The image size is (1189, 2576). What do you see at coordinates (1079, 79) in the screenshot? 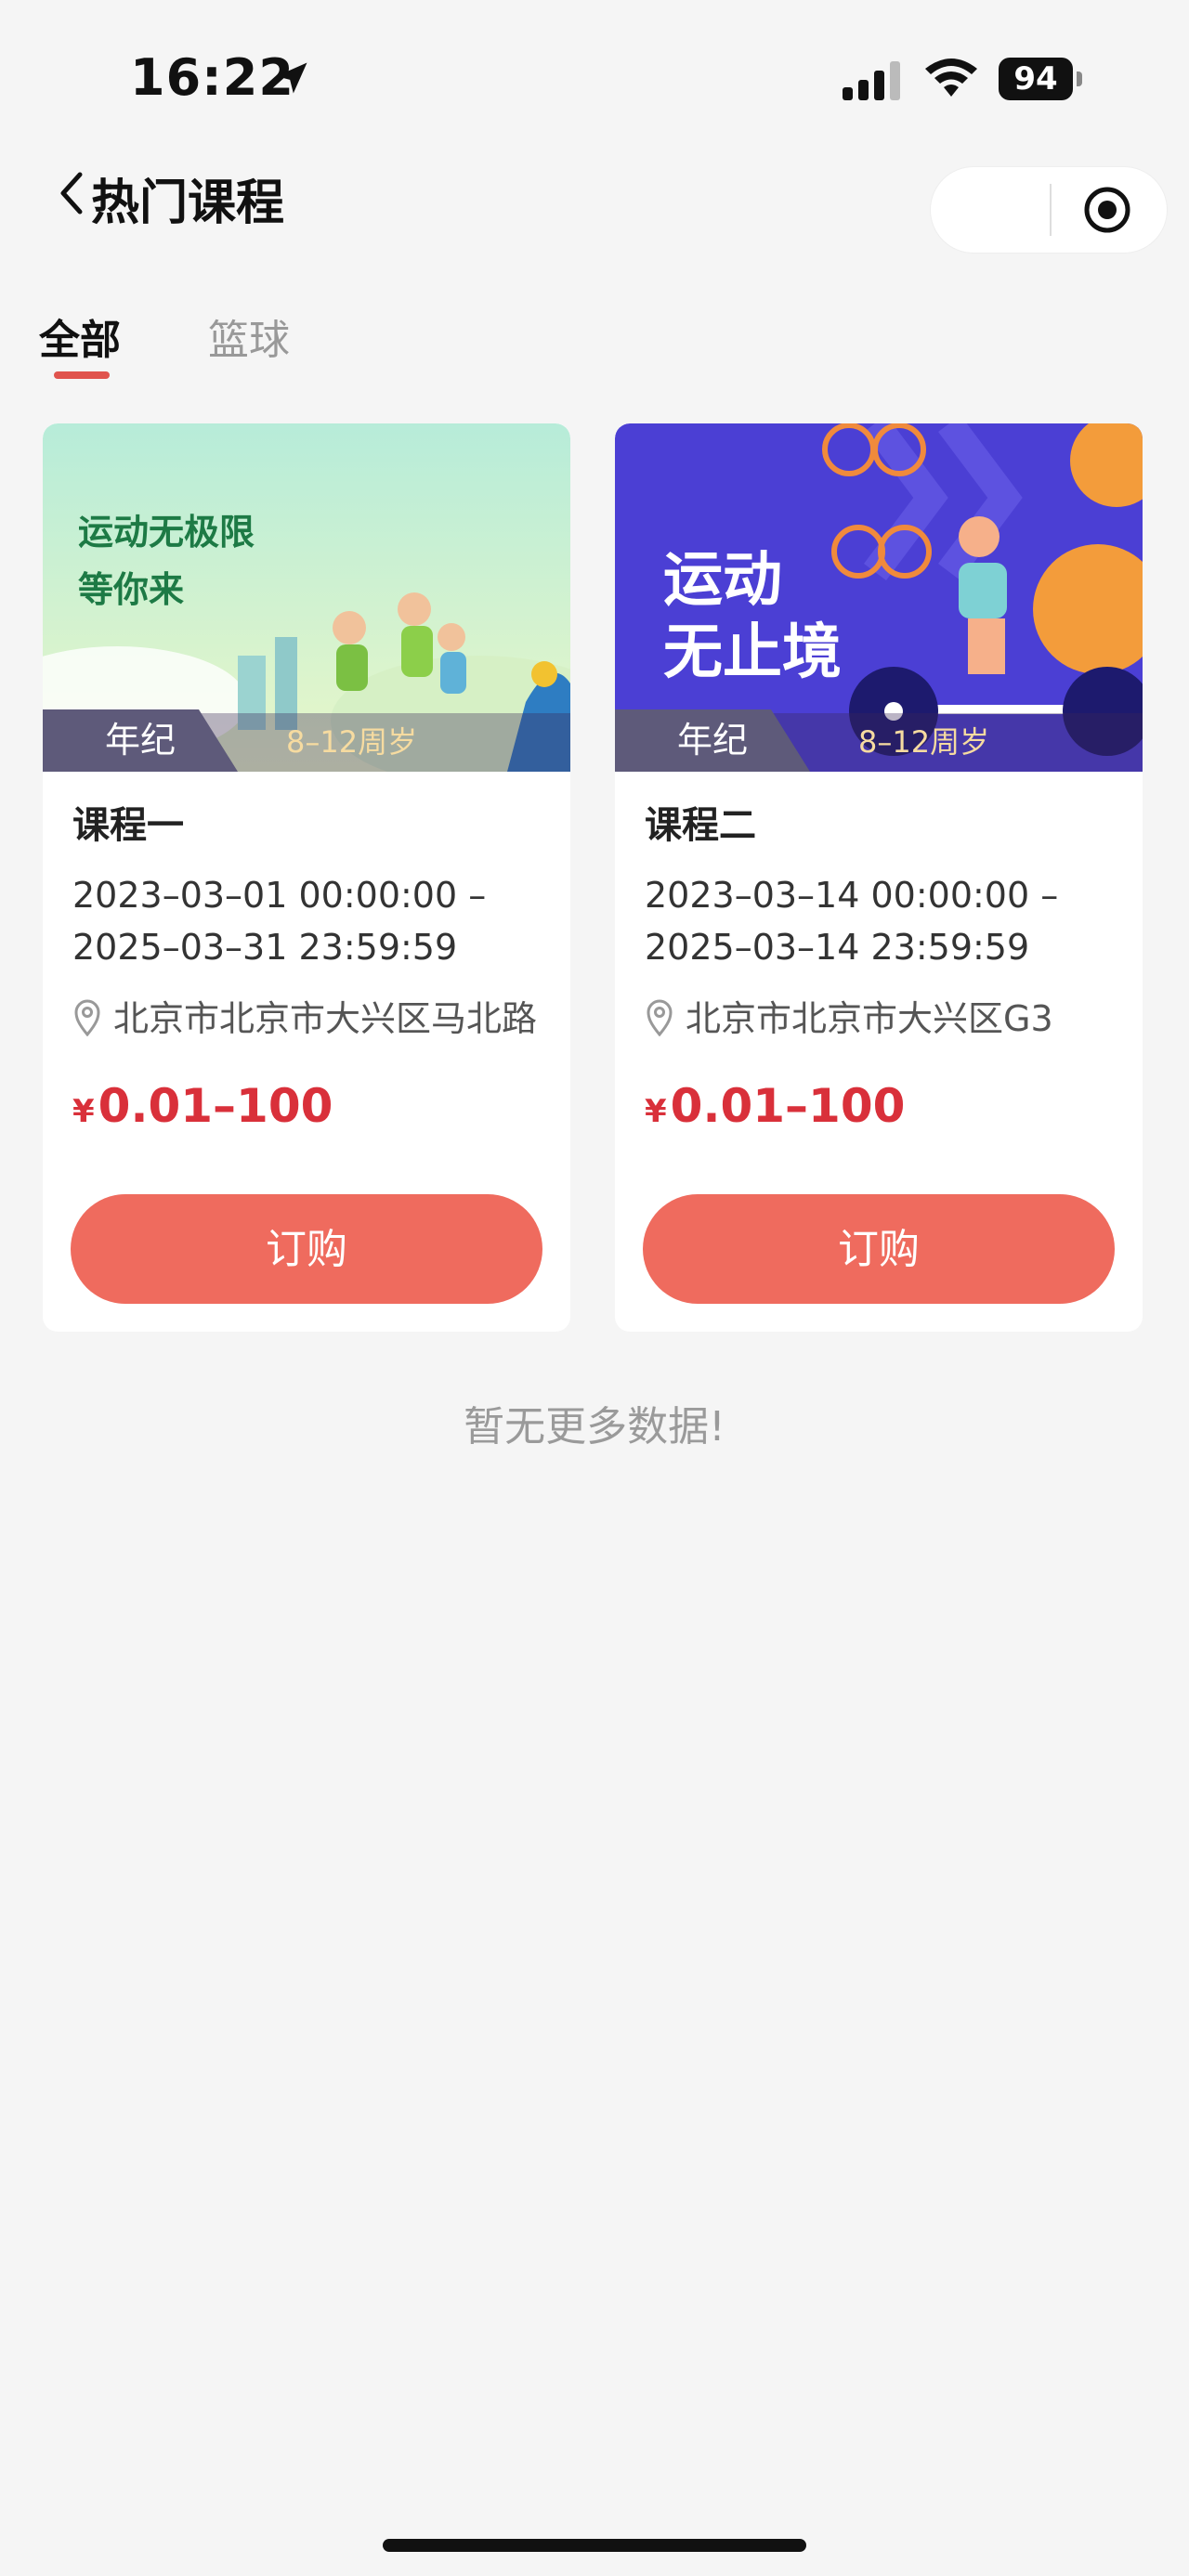
I see `battery-tip` at bounding box center [1079, 79].